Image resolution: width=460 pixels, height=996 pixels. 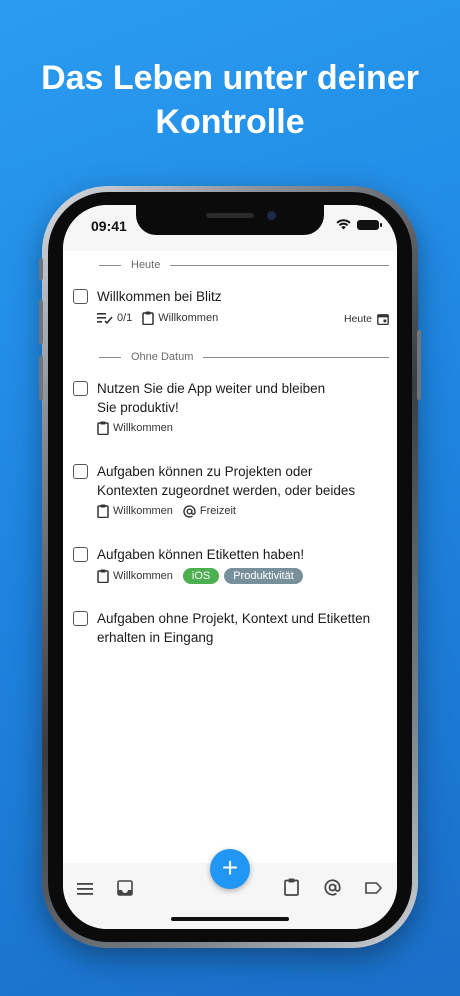 I want to click on section-header-no-date: Ohne Datum, so click(x=244, y=357).